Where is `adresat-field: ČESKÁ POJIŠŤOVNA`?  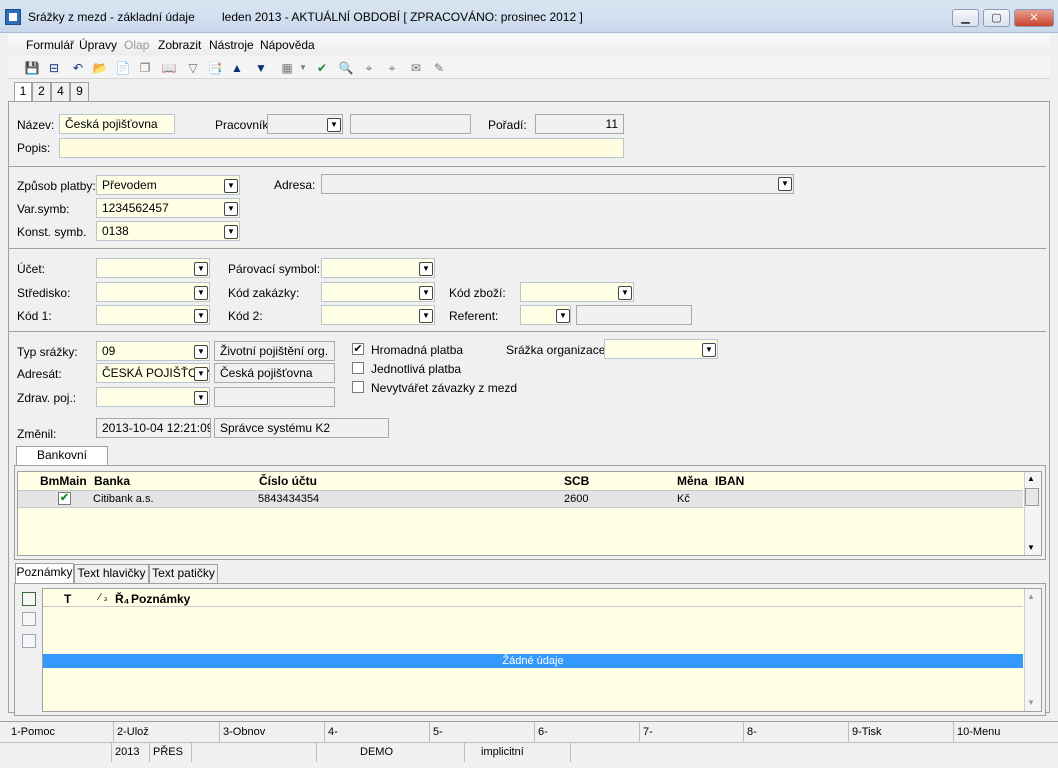 adresat-field: ČESKÁ POJIŠŤOVNA is located at coordinates (153, 373).